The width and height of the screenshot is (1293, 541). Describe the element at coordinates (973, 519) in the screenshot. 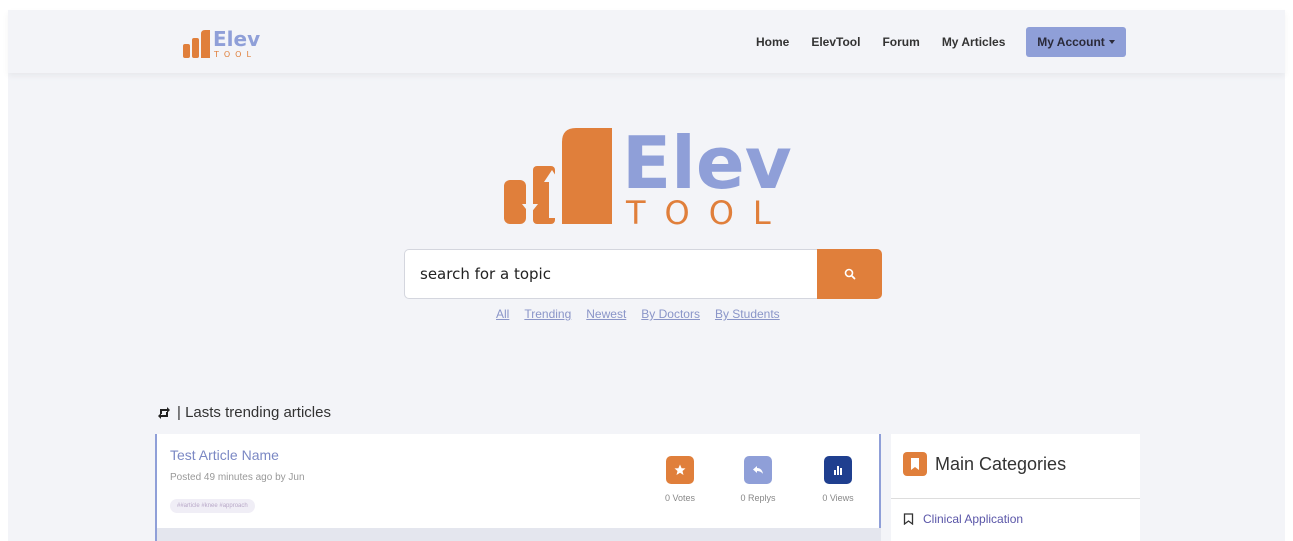

I see `category-item-label: Clinical Application` at that location.